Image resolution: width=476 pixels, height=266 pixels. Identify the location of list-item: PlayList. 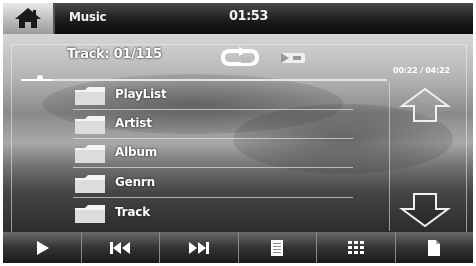
(213, 95).